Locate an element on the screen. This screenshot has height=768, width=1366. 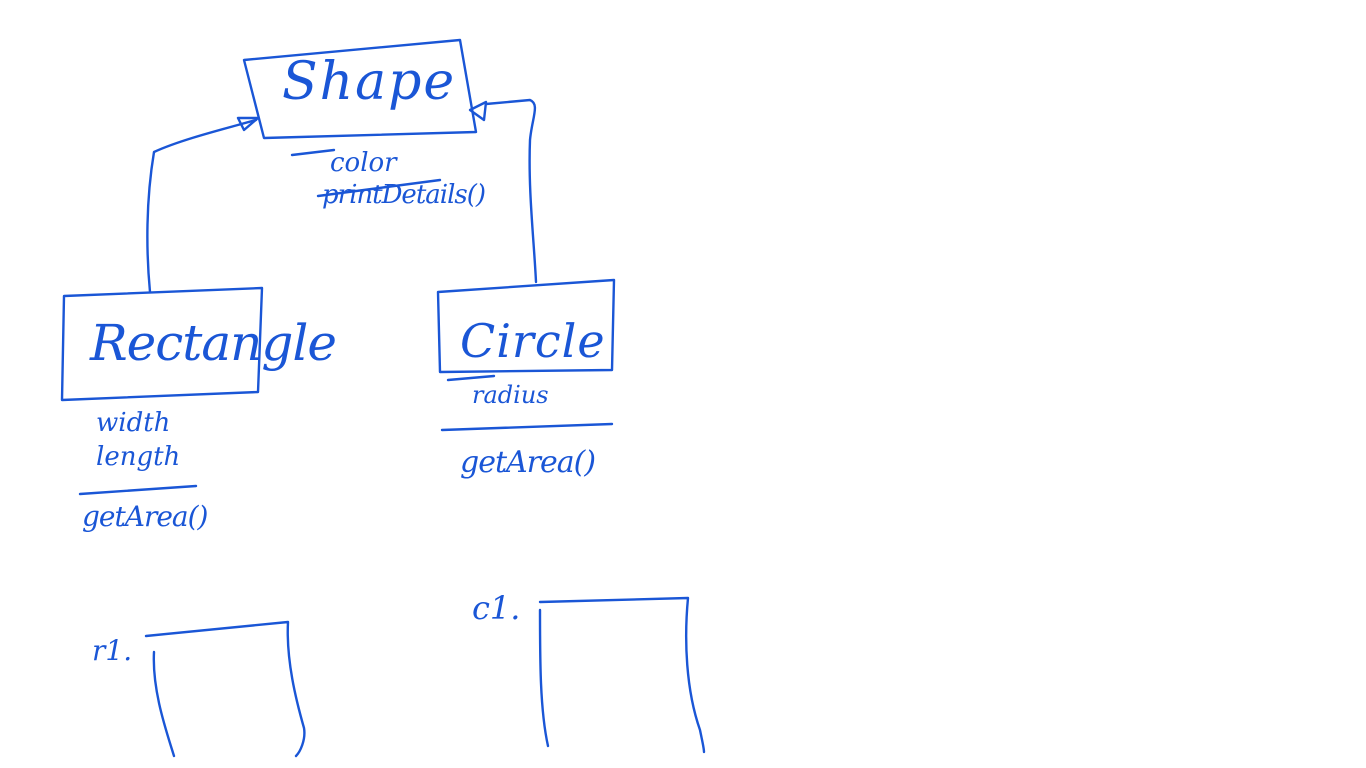
rectangle-class-title: Rectangle is located at coordinates (213, 343).